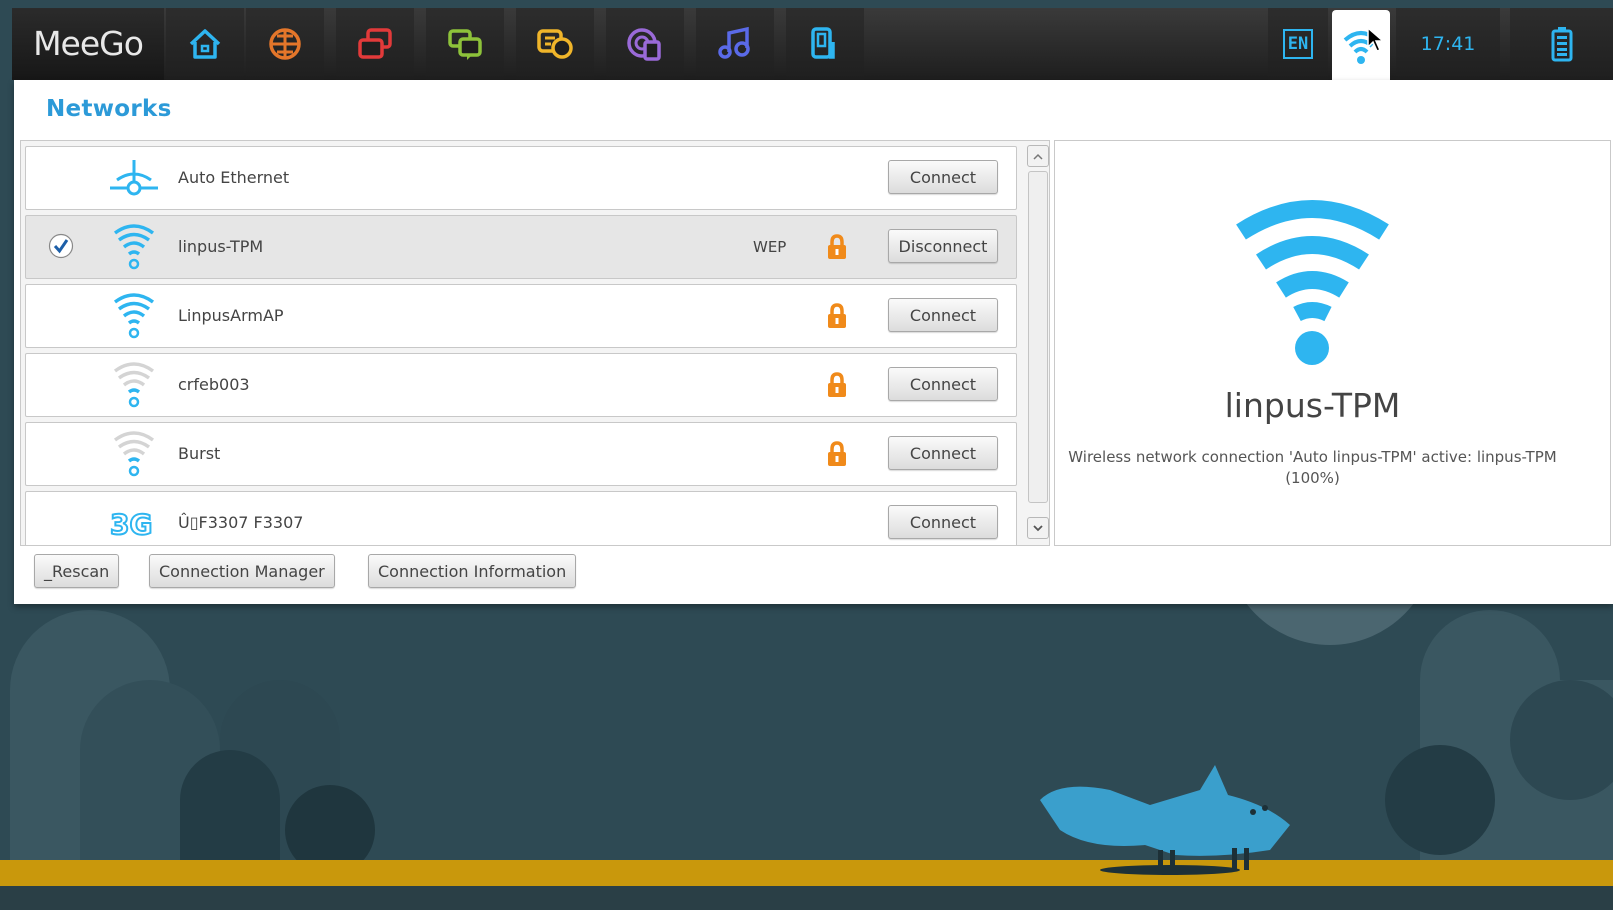 This screenshot has width=1613, height=910. I want to click on network-row-linpusarmap: LinpusArmAP Connect, so click(521, 316).